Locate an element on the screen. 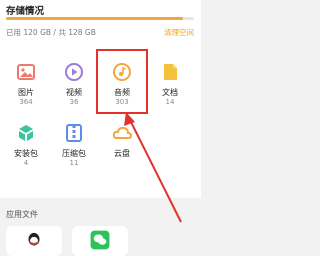 The height and width of the screenshot is (256, 320). category-label: 文档 is located at coordinates (170, 92).